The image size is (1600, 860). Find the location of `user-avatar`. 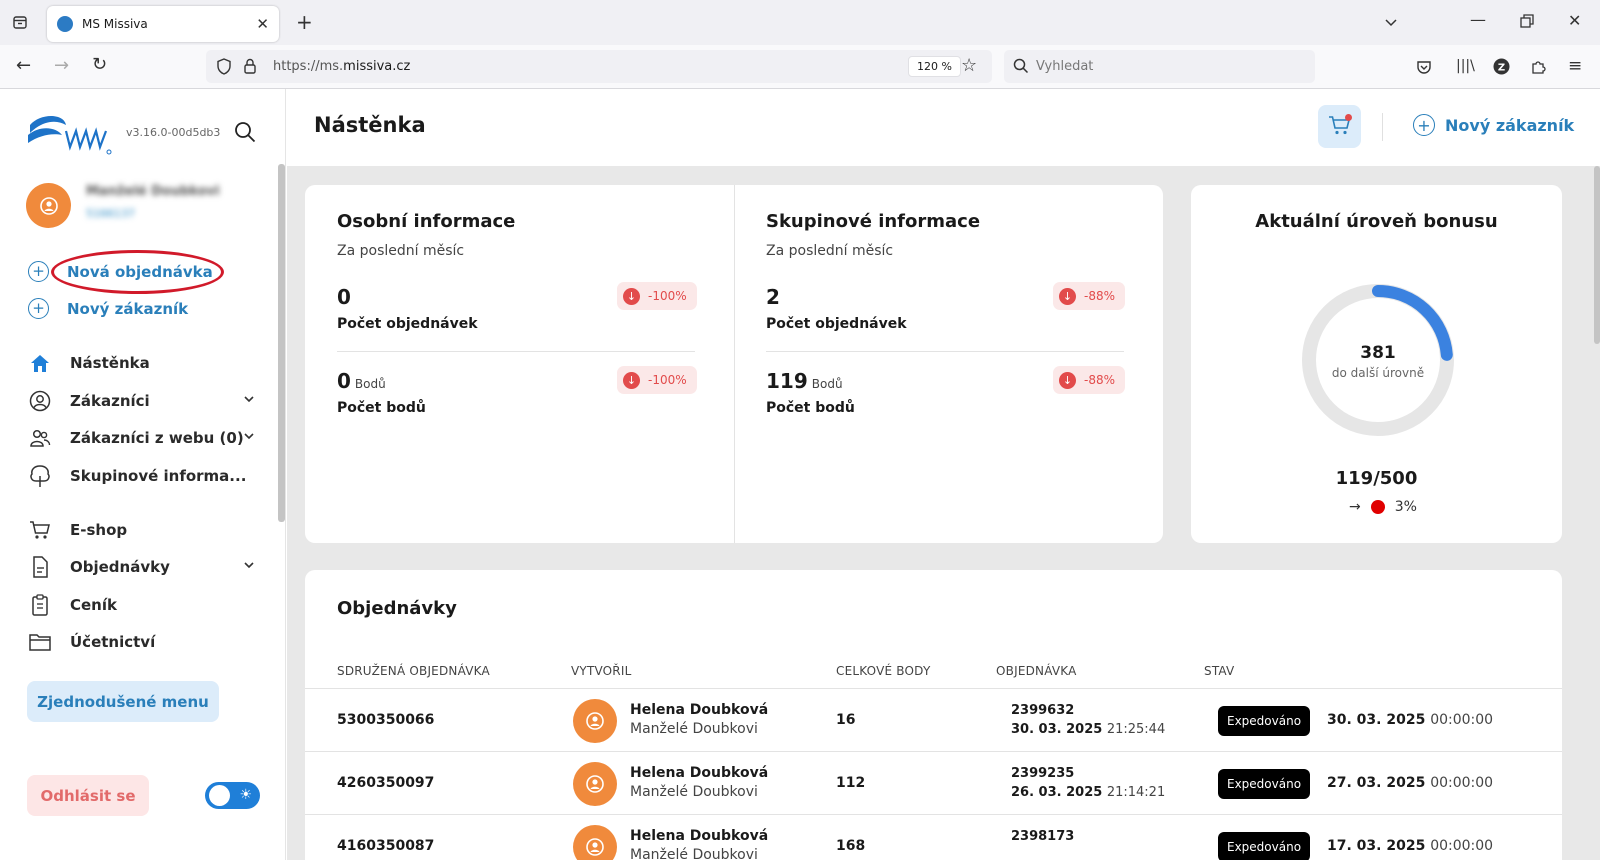

user-avatar is located at coordinates (48, 205).